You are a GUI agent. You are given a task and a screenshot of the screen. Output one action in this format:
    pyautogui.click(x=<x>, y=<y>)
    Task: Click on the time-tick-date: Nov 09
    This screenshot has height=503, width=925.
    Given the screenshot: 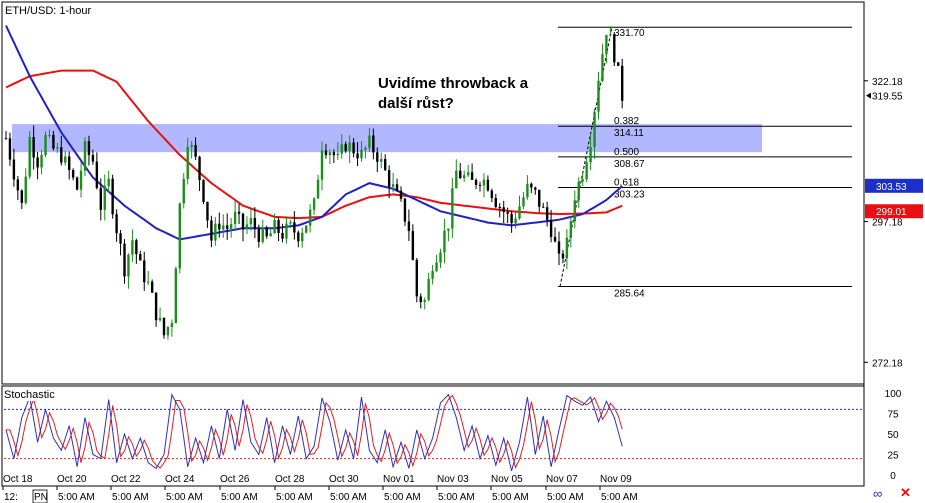 What is the action you would take?
    pyautogui.click(x=616, y=479)
    